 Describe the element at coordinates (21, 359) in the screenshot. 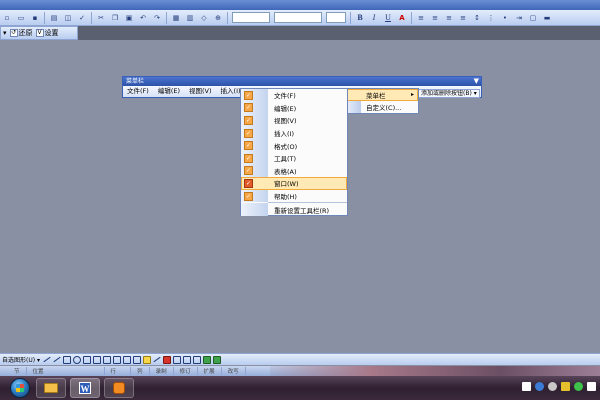

I see `autoshapes-menu: 自选图形(U) ▾` at that location.